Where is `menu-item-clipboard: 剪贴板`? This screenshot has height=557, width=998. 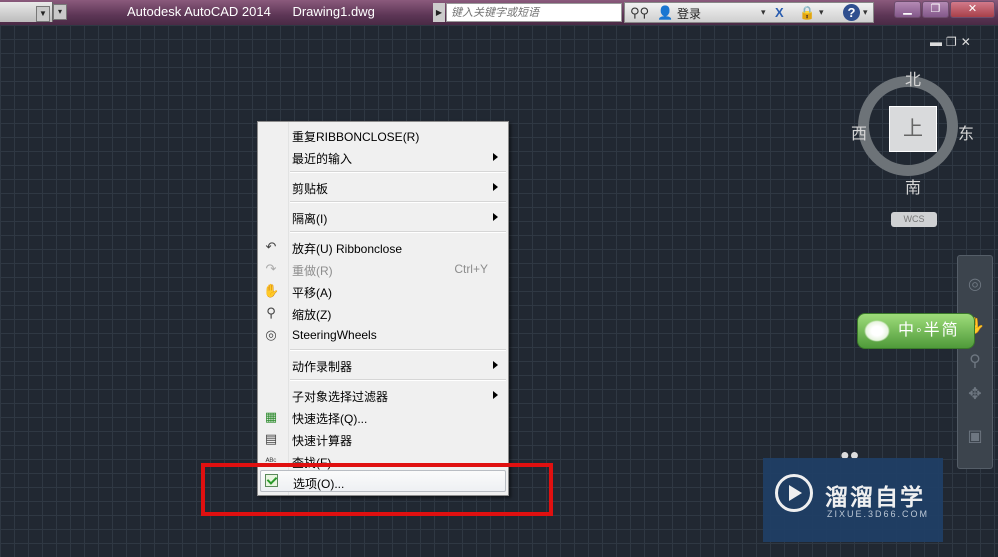
menu-item-clipboard: 剪贴板 is located at coordinates (383, 187).